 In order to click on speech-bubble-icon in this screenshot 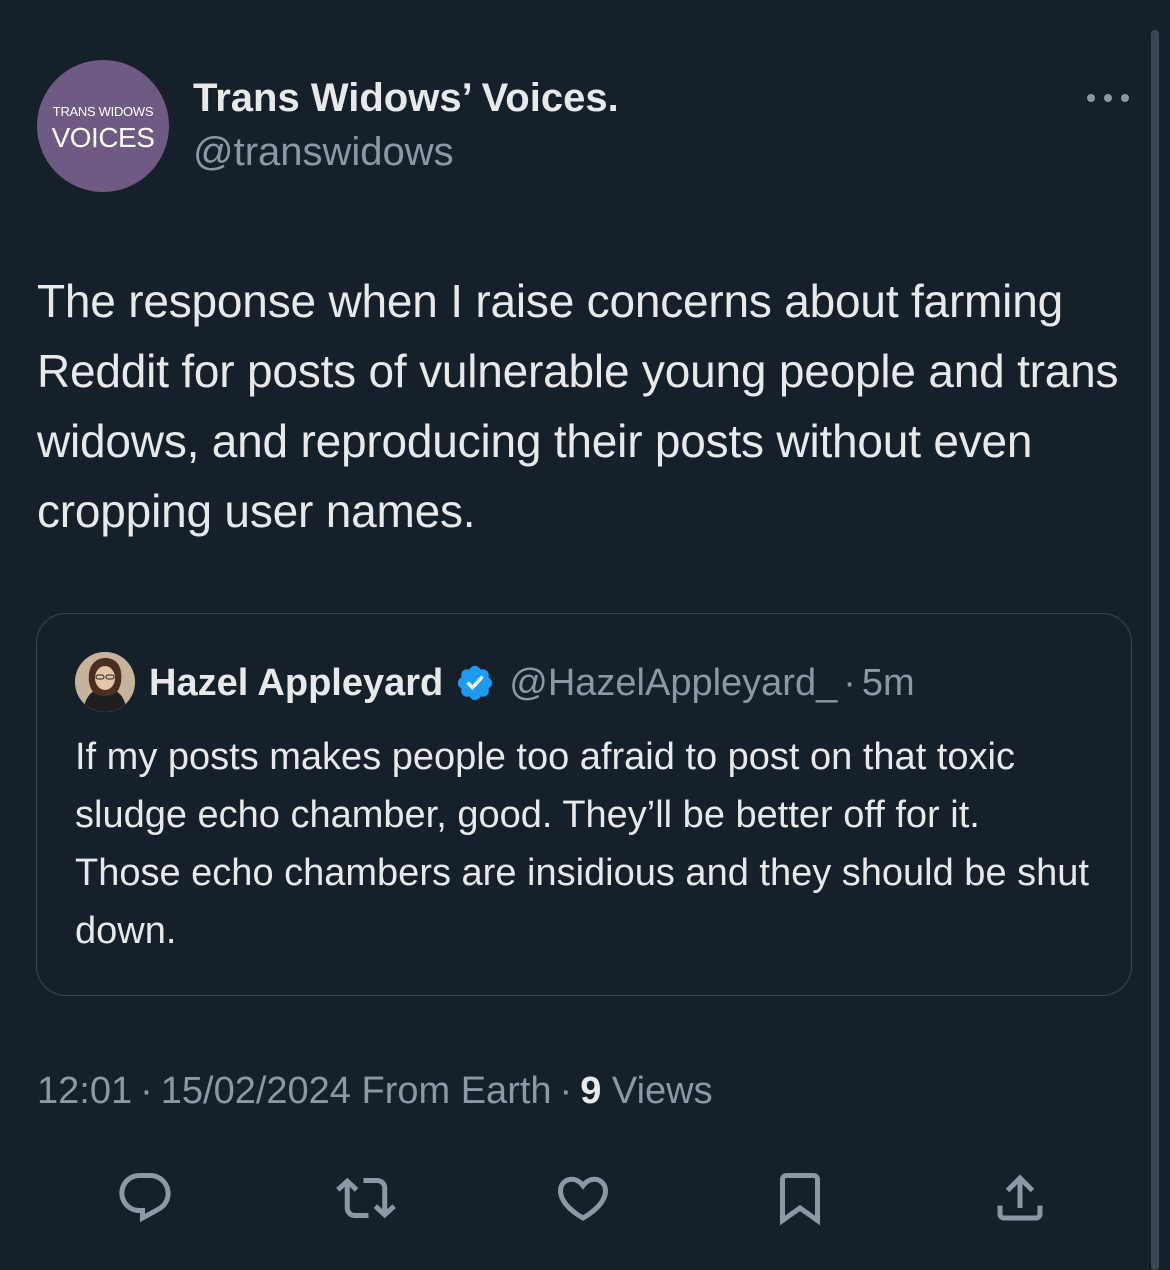, I will do `click(145, 1198)`.